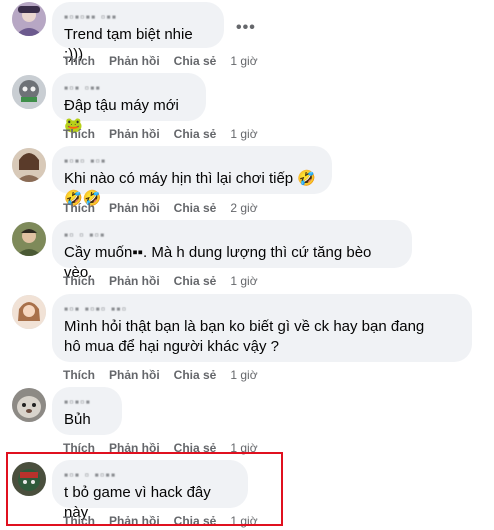 This screenshot has width=494, height=530. What do you see at coordinates (192, 161) in the screenshot?
I see `comment-author: ▪▫▪▫ ▪▫▪` at bounding box center [192, 161].